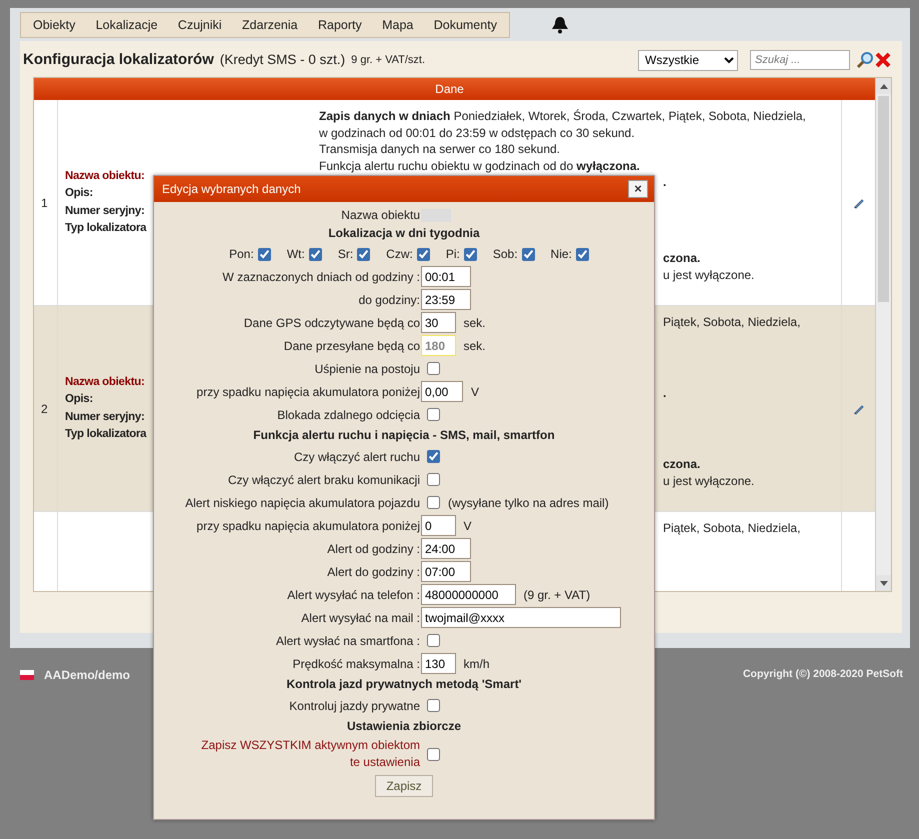  Describe the element at coordinates (231, 189) in the screenshot. I see `dialog-title: Edycja wybranych danych` at that location.